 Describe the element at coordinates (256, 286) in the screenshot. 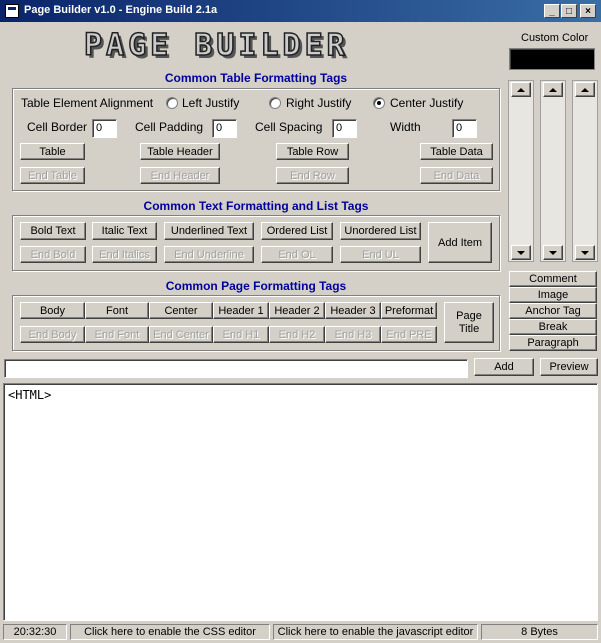

I see `page-section-title: Common Page Formatting Tags` at that location.